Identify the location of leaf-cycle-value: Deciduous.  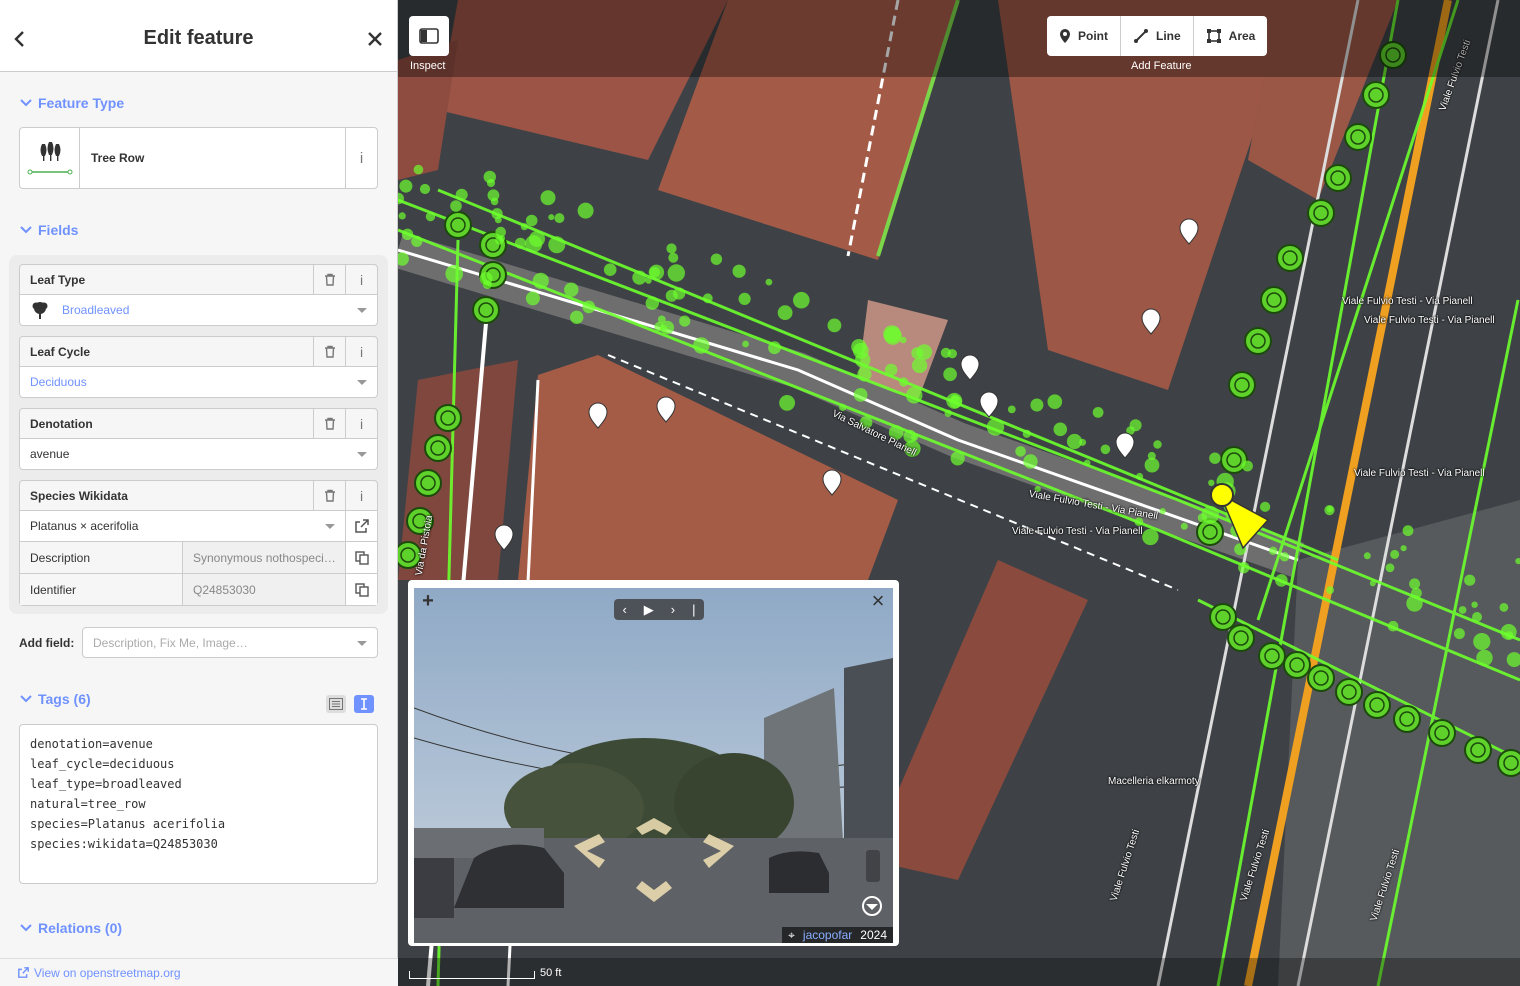
(58, 382).